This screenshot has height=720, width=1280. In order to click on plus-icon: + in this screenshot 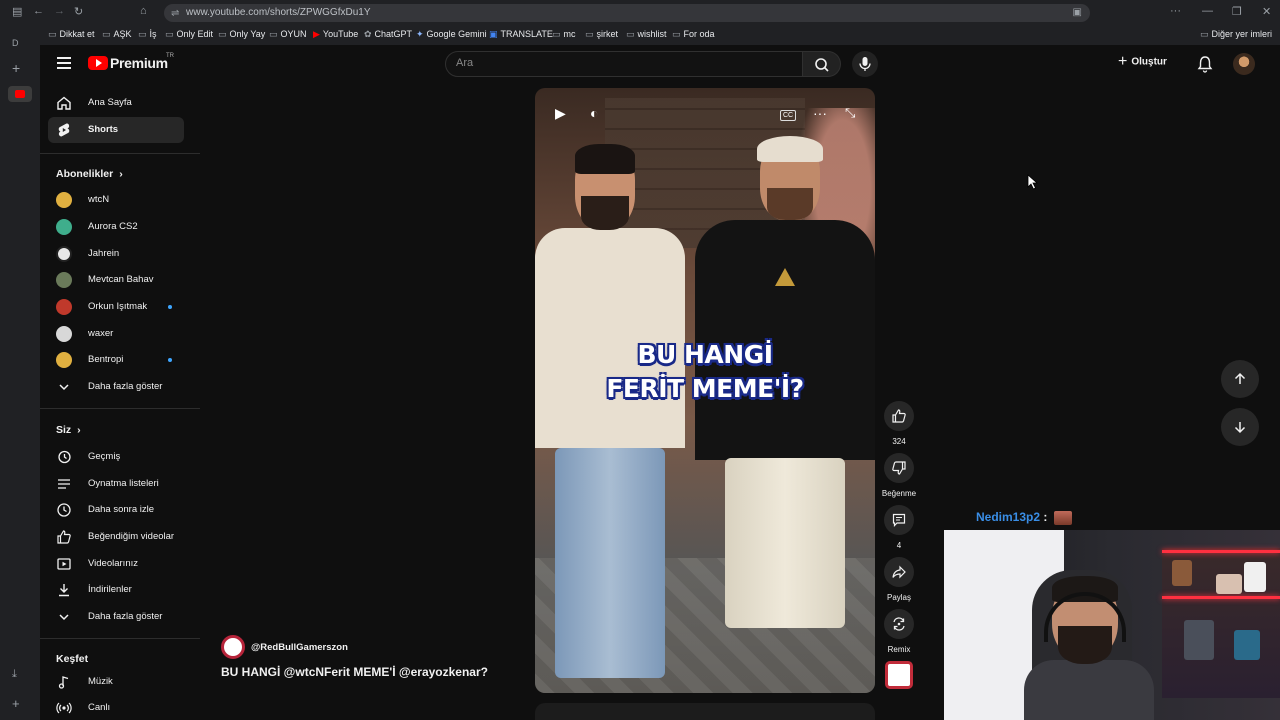, I will do `click(1123, 61)`.